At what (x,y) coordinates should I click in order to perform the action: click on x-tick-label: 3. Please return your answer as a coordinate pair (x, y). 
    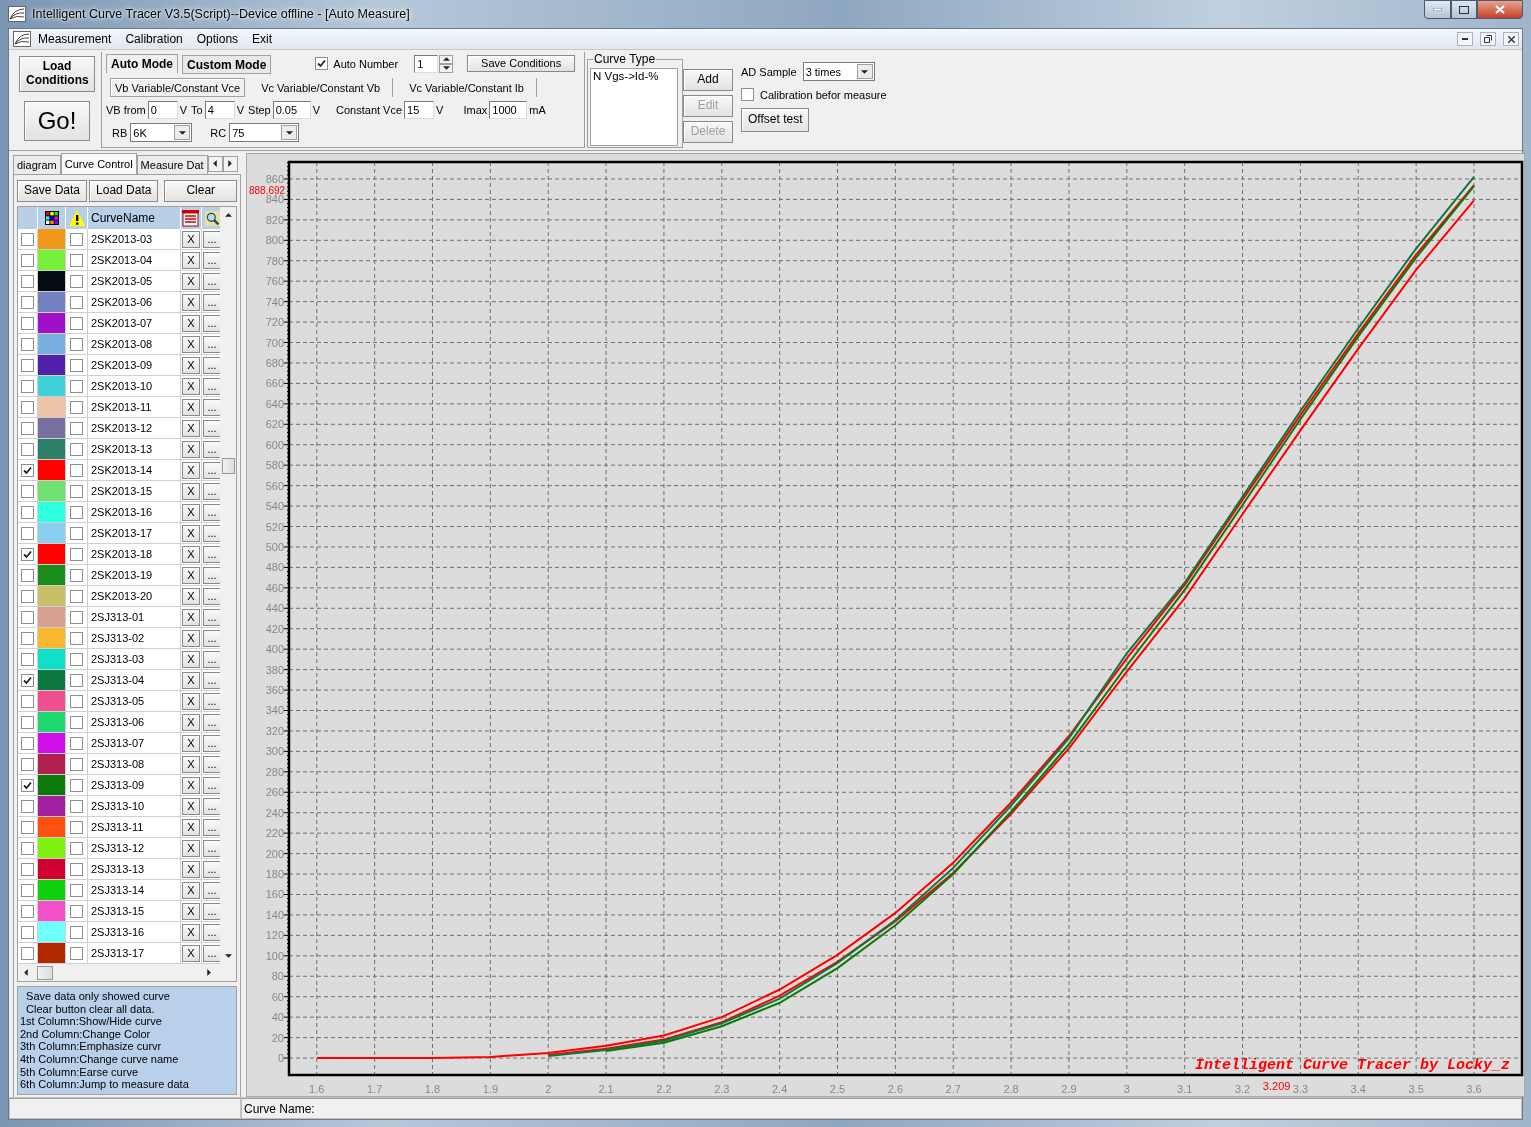
    Looking at the image, I should click on (1126, 1089).